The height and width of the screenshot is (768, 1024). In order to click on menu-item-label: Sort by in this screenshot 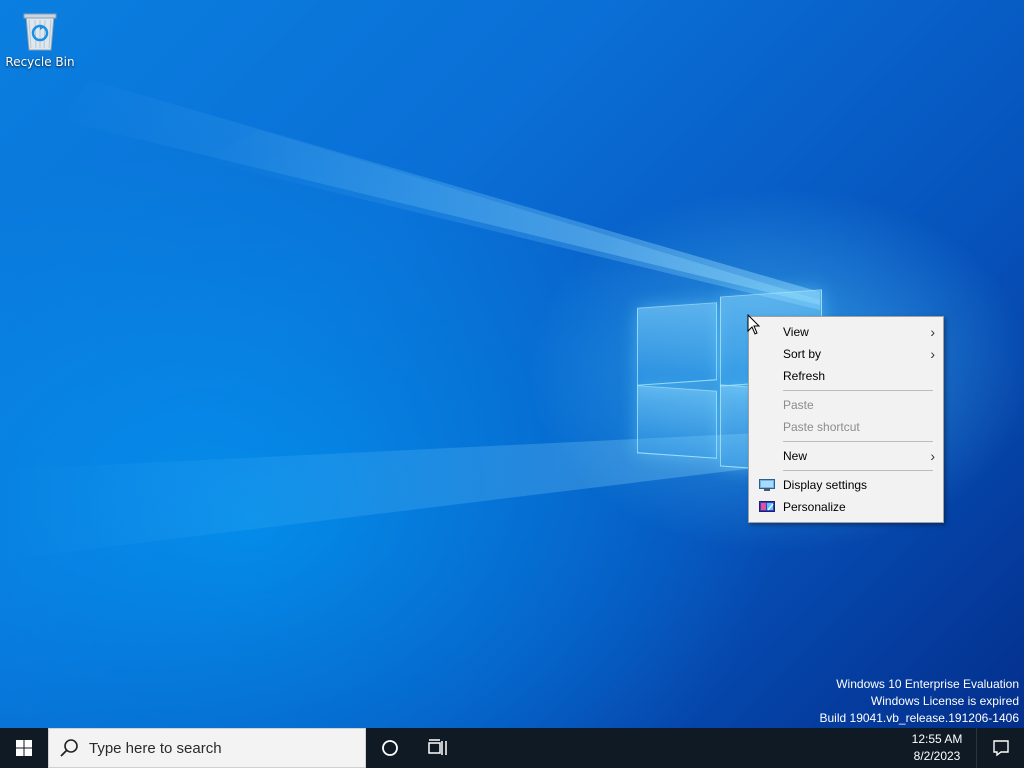, I will do `click(802, 354)`.